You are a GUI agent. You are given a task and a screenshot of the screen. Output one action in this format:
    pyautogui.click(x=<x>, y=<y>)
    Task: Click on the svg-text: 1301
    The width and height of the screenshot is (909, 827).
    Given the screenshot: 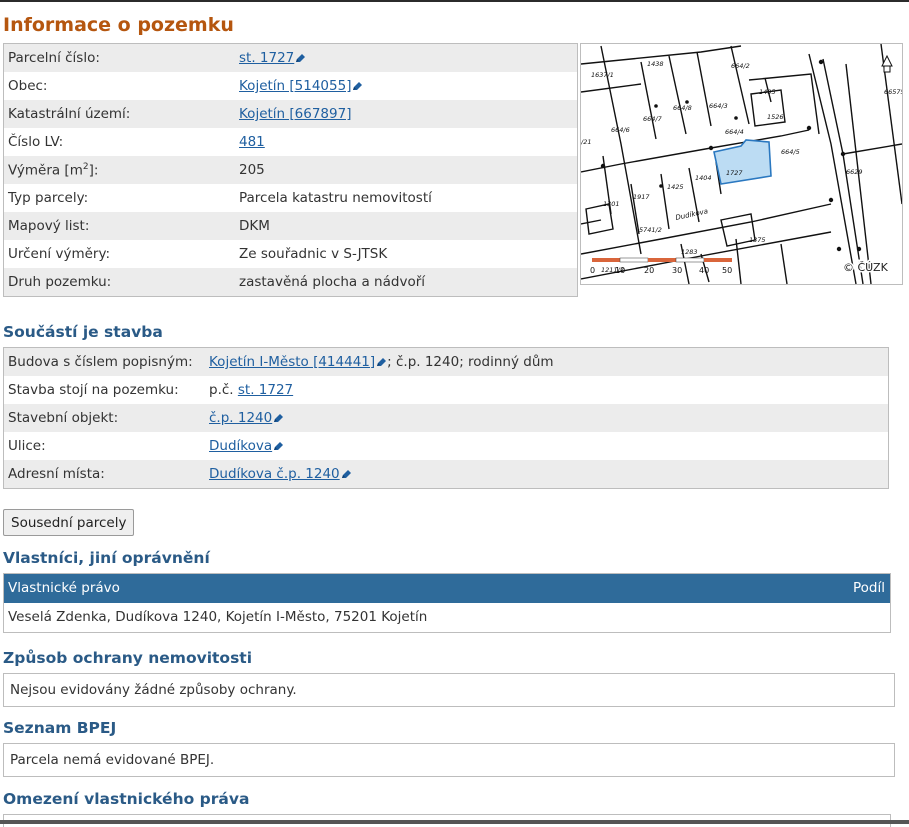 What is the action you would take?
    pyautogui.click(x=611, y=204)
    